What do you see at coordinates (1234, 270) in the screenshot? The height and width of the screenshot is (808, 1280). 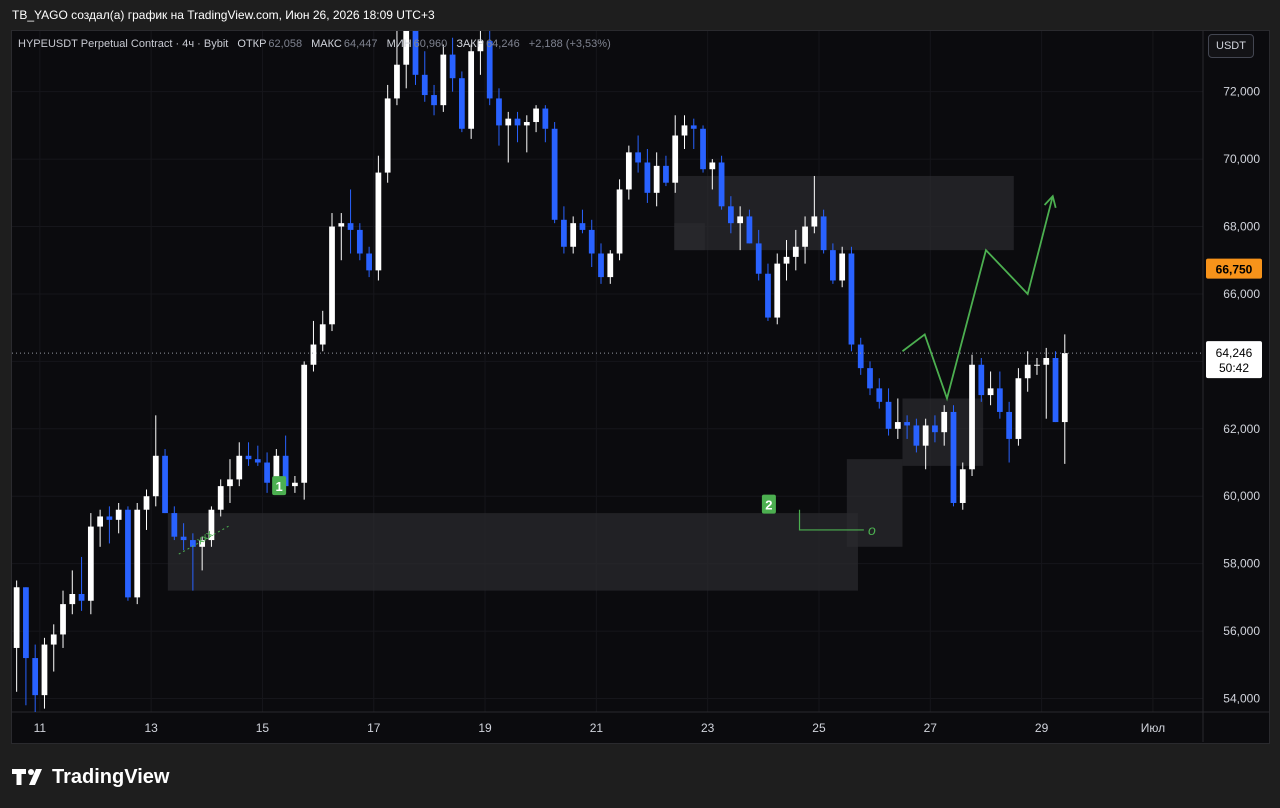 I see `alert-price-label: 66,750` at bounding box center [1234, 270].